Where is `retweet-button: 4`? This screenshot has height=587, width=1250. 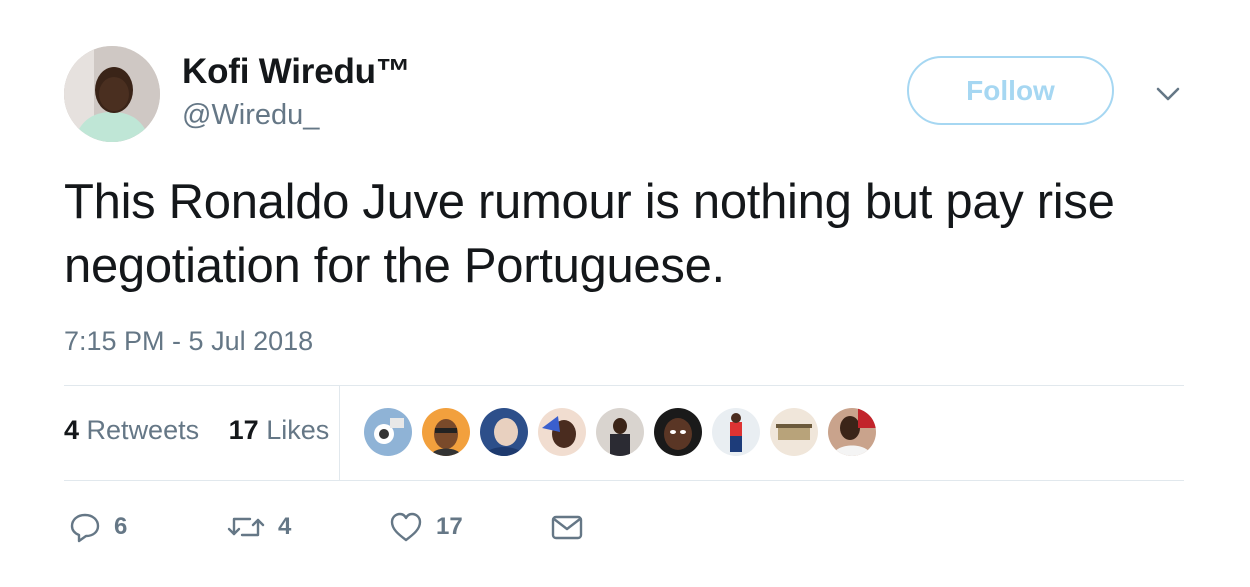 retweet-button: 4 is located at coordinates (258, 527).